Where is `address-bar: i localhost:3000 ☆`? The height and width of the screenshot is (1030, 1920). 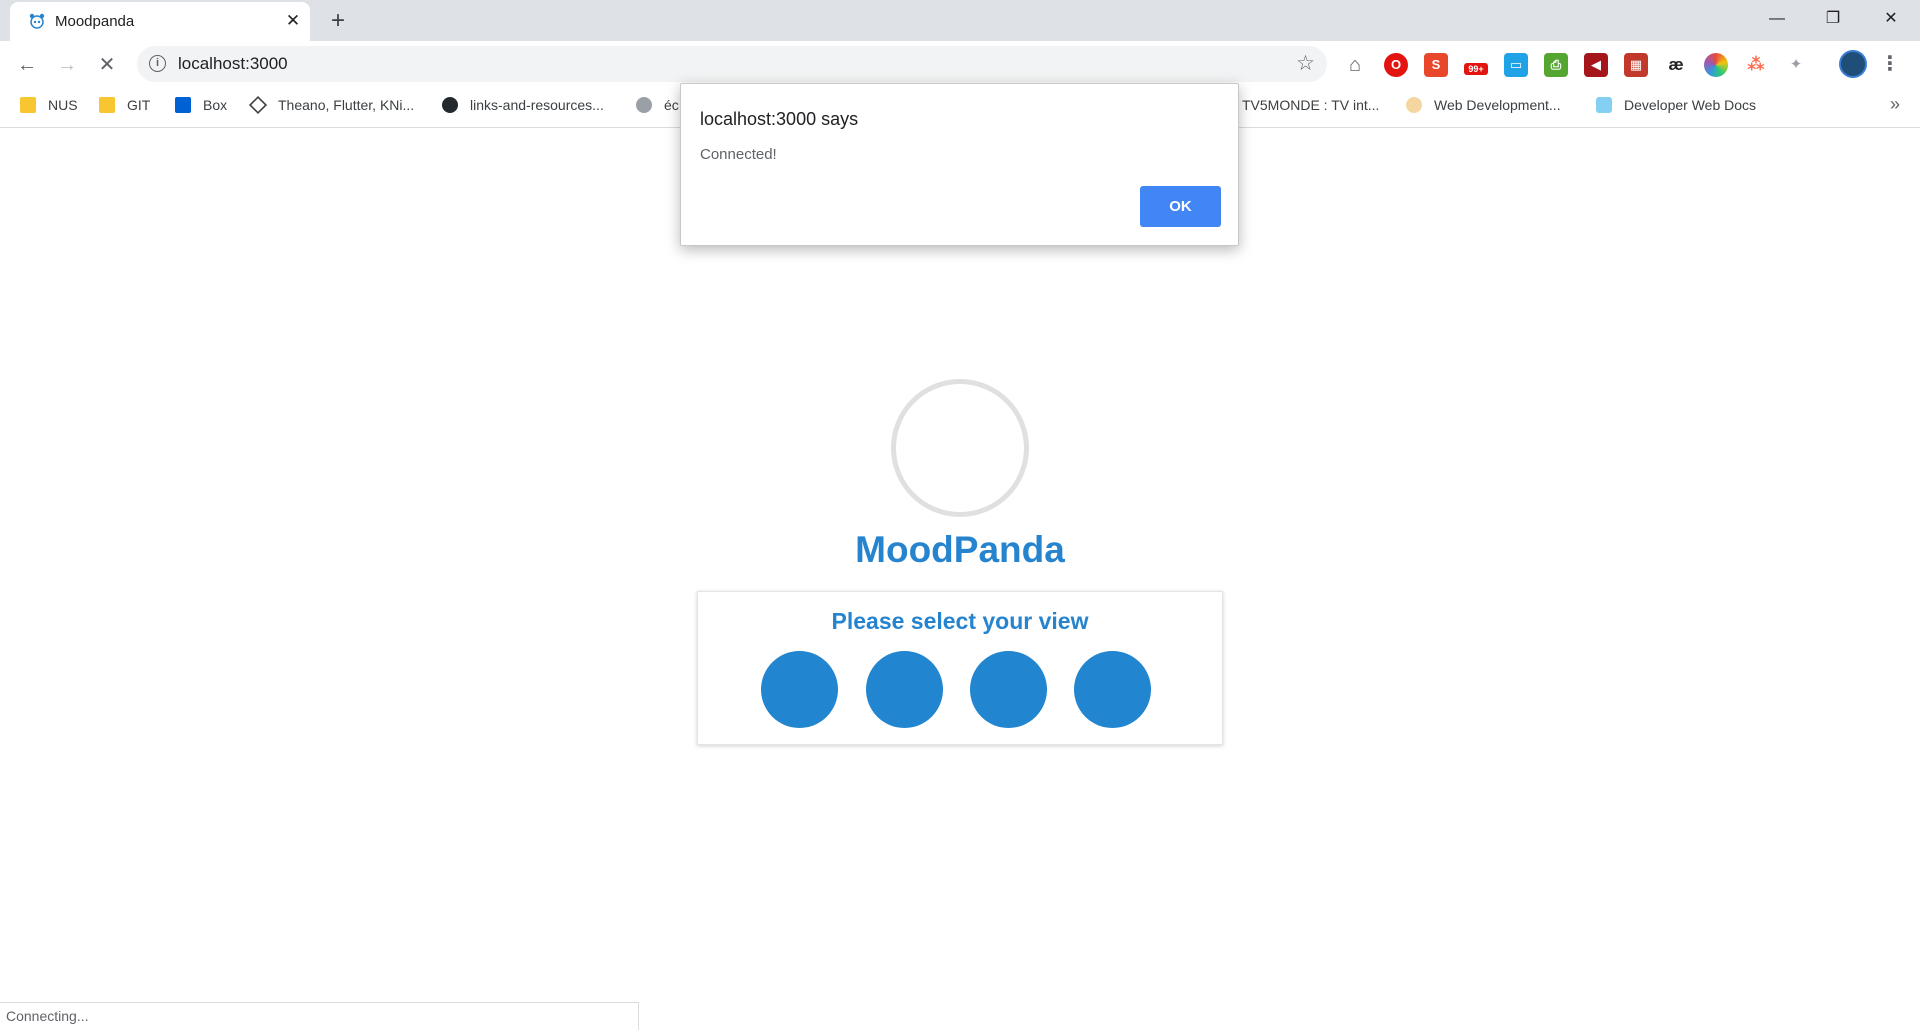 address-bar: i localhost:3000 ☆ is located at coordinates (732, 64).